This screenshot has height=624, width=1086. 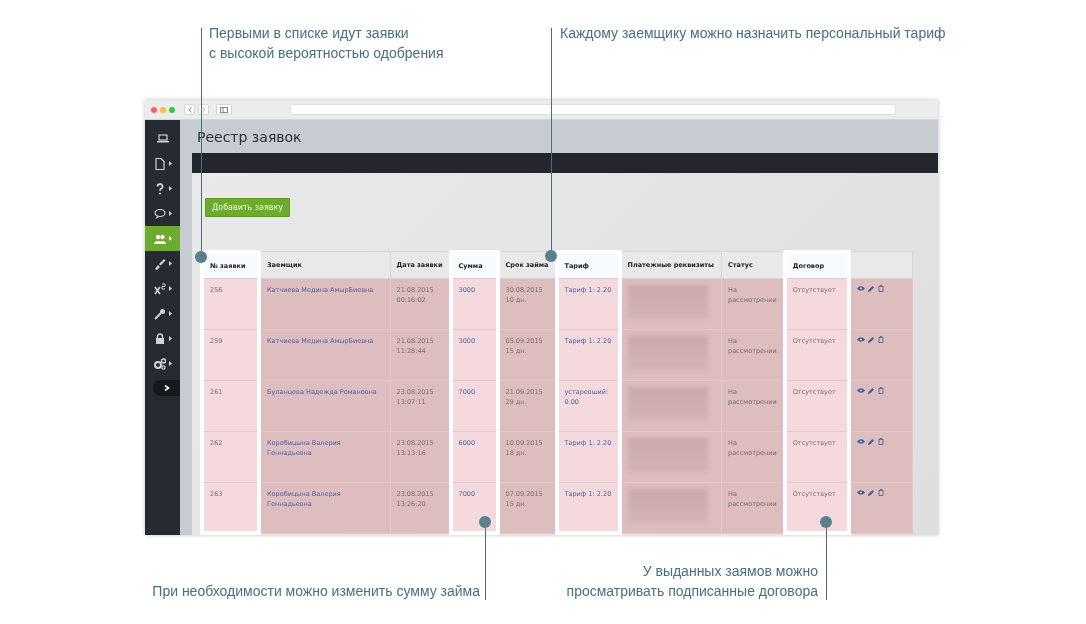 I want to click on wrench-icon, so click(x=159, y=313).